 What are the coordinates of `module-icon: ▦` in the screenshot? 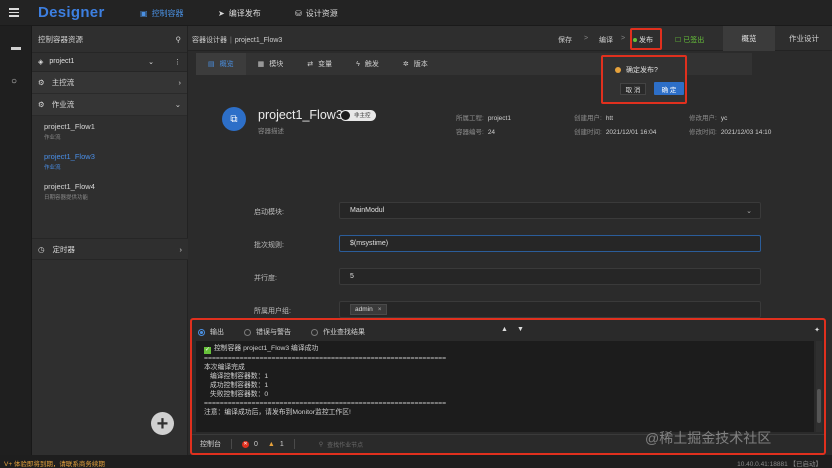 It's located at (261, 64).